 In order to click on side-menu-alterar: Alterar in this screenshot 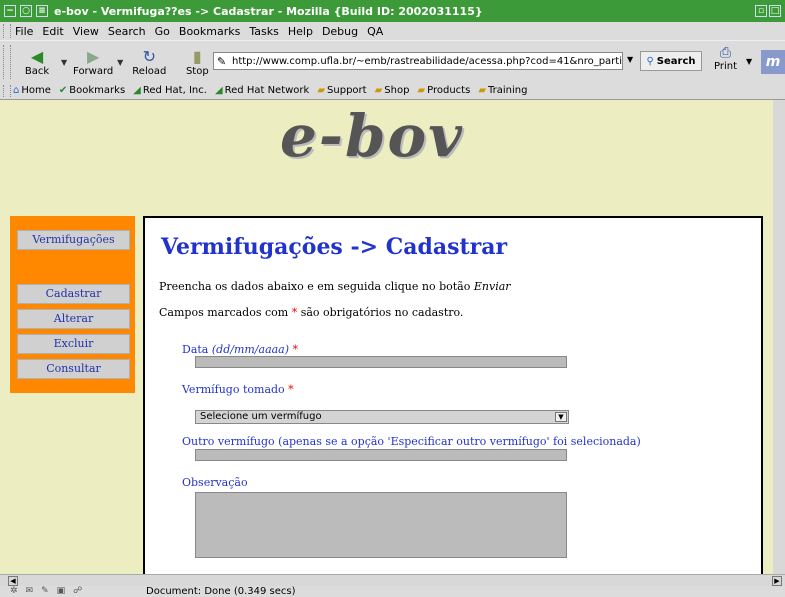, I will do `click(73, 319)`.